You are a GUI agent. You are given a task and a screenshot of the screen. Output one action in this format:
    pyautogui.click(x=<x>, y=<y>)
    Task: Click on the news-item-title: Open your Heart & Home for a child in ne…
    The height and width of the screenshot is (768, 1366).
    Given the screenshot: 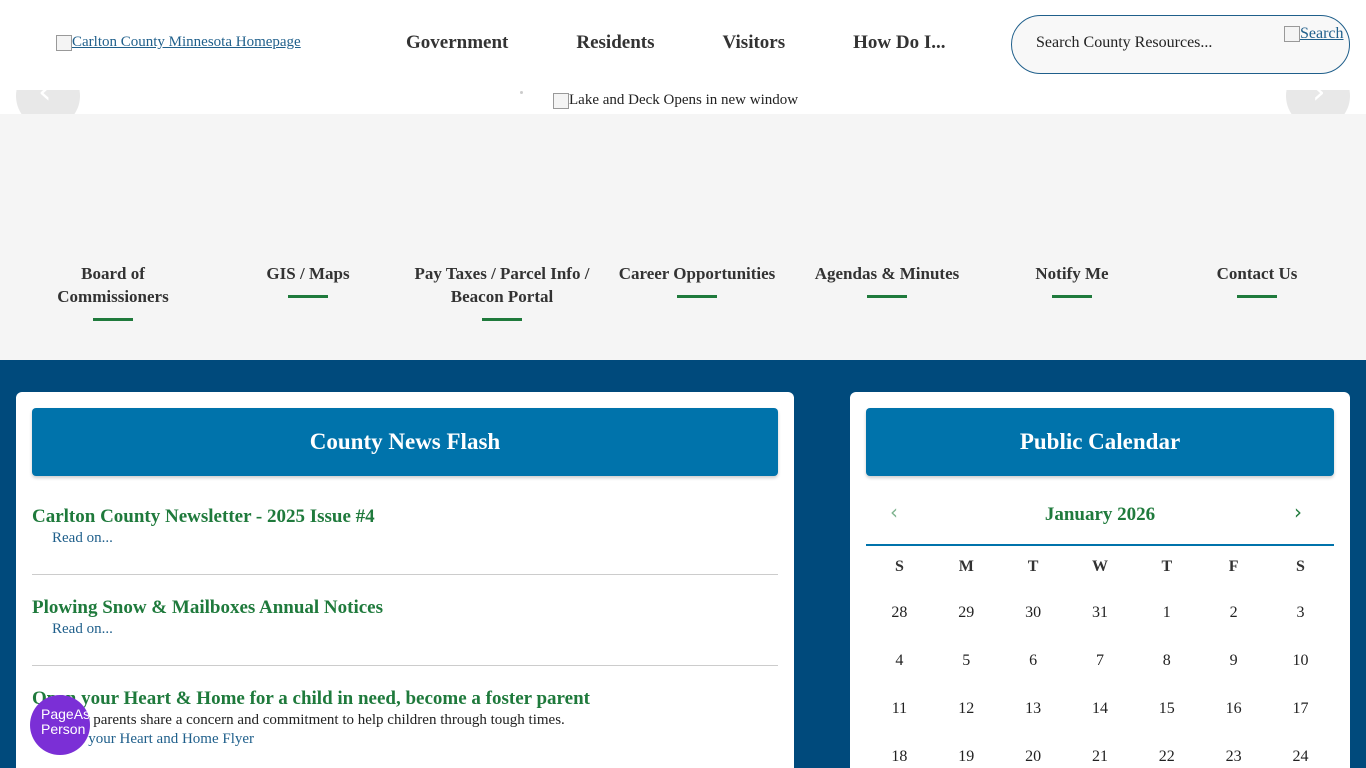 What is the action you would take?
    pyautogui.click(x=405, y=699)
    